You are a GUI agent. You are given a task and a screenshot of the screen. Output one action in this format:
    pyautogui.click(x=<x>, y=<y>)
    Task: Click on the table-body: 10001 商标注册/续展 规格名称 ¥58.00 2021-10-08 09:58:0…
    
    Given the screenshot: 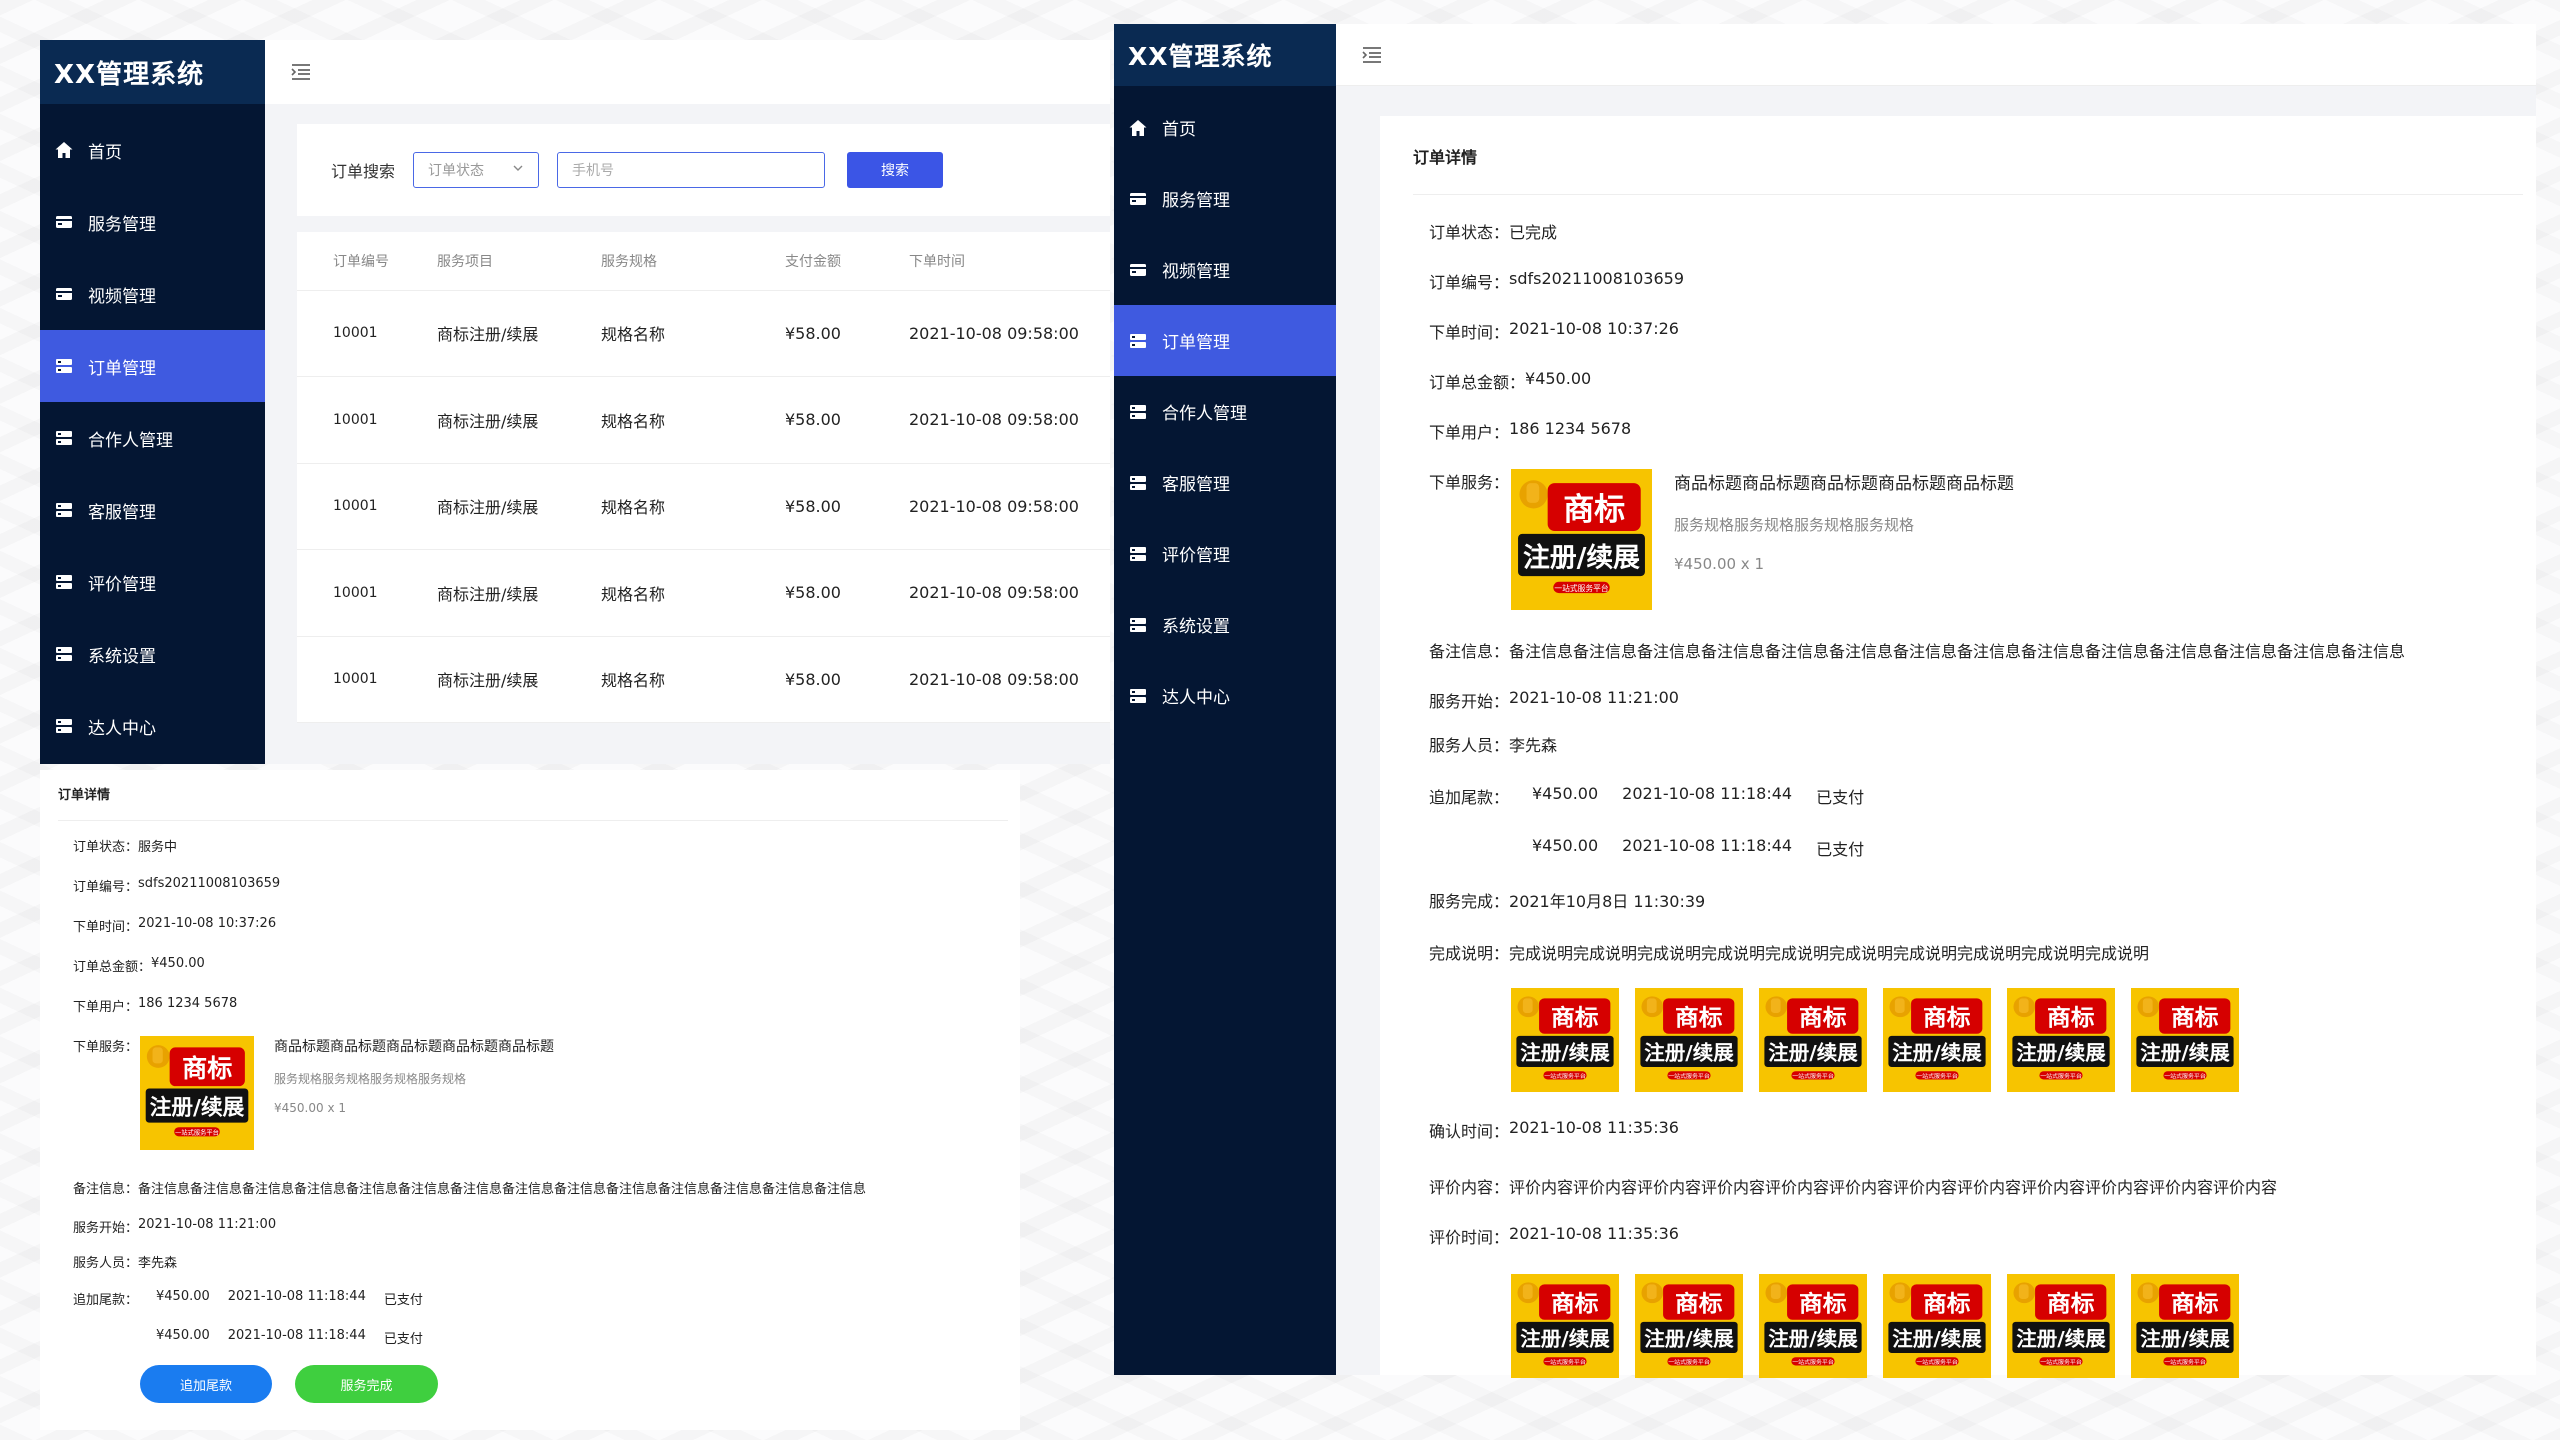 What is the action you would take?
    pyautogui.click(x=703, y=506)
    